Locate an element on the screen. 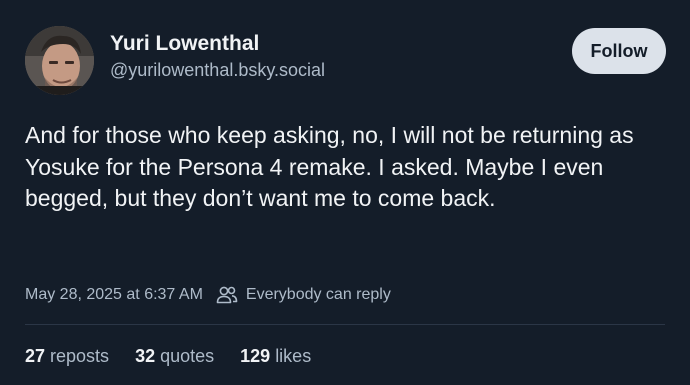 The image size is (690, 385). quotes-stat: 32 quotes is located at coordinates (174, 356).